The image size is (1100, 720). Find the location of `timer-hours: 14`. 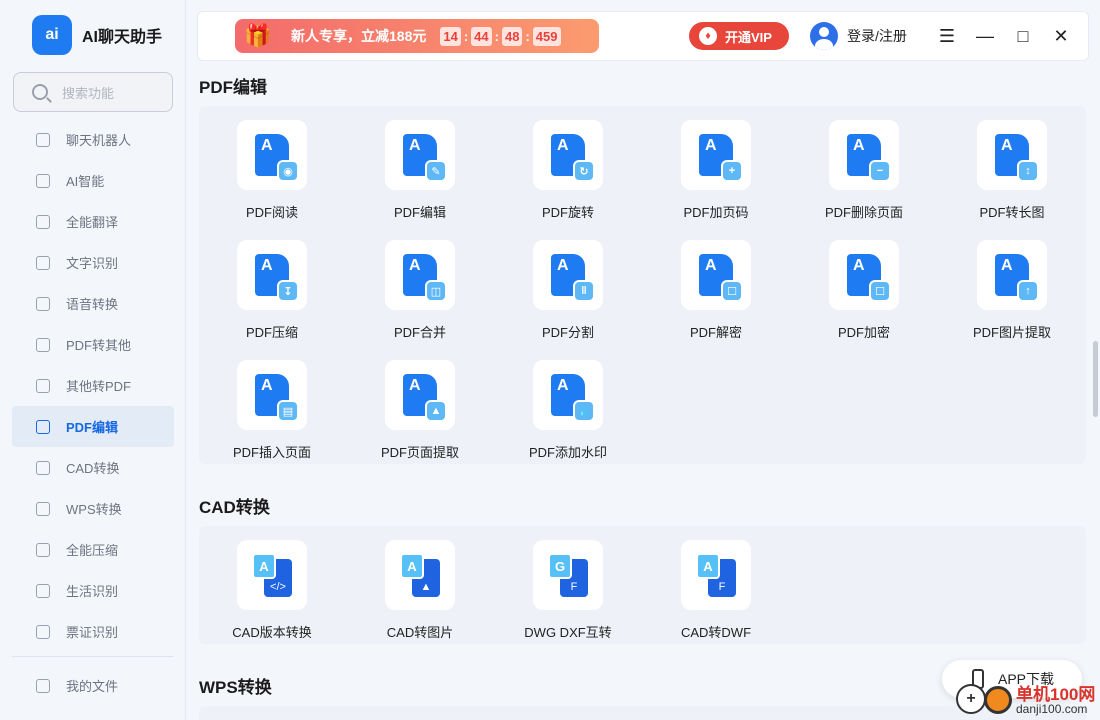

timer-hours: 14 is located at coordinates (450, 36).